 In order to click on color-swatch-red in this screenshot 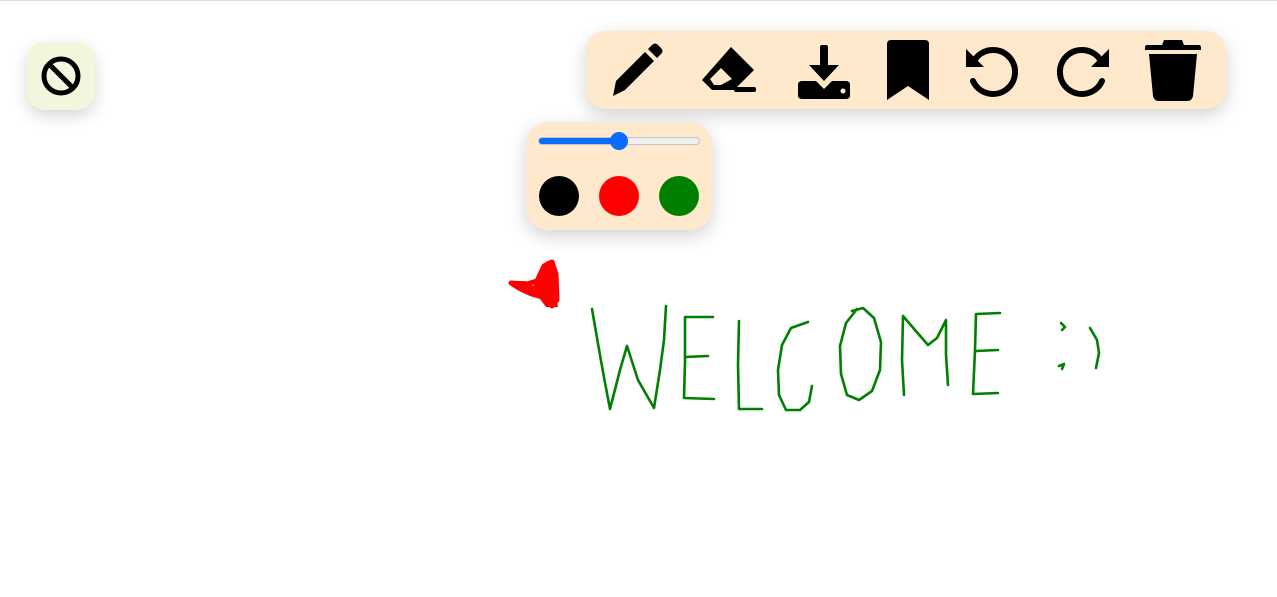, I will do `click(619, 196)`.